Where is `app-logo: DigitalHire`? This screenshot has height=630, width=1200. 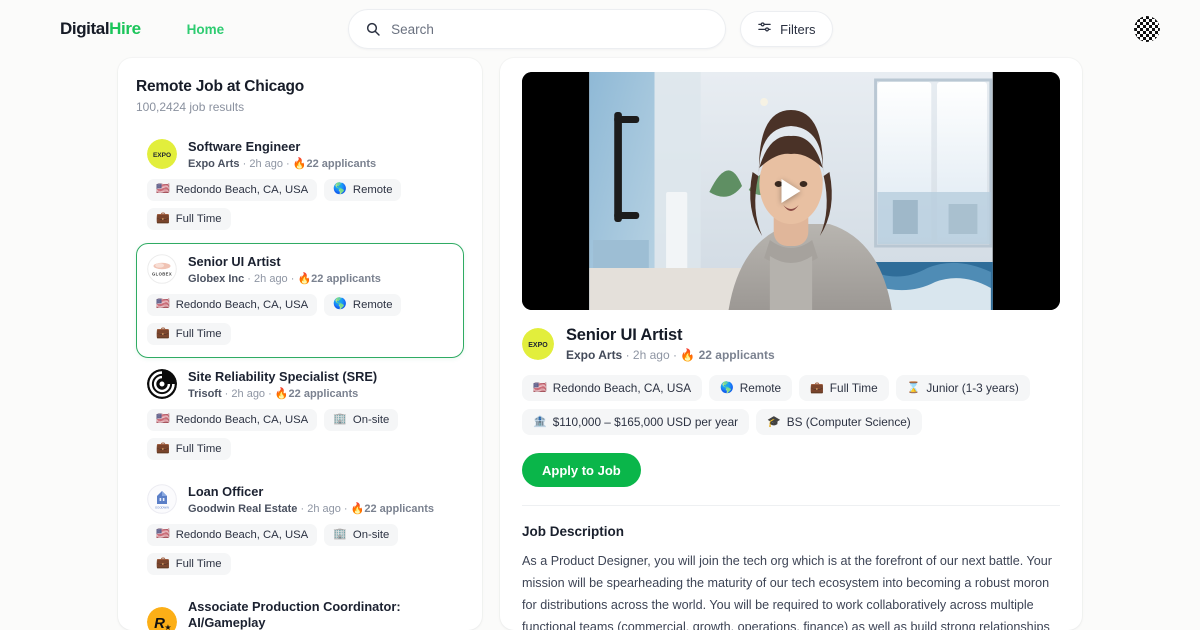 app-logo: DigitalHire is located at coordinates (100, 29).